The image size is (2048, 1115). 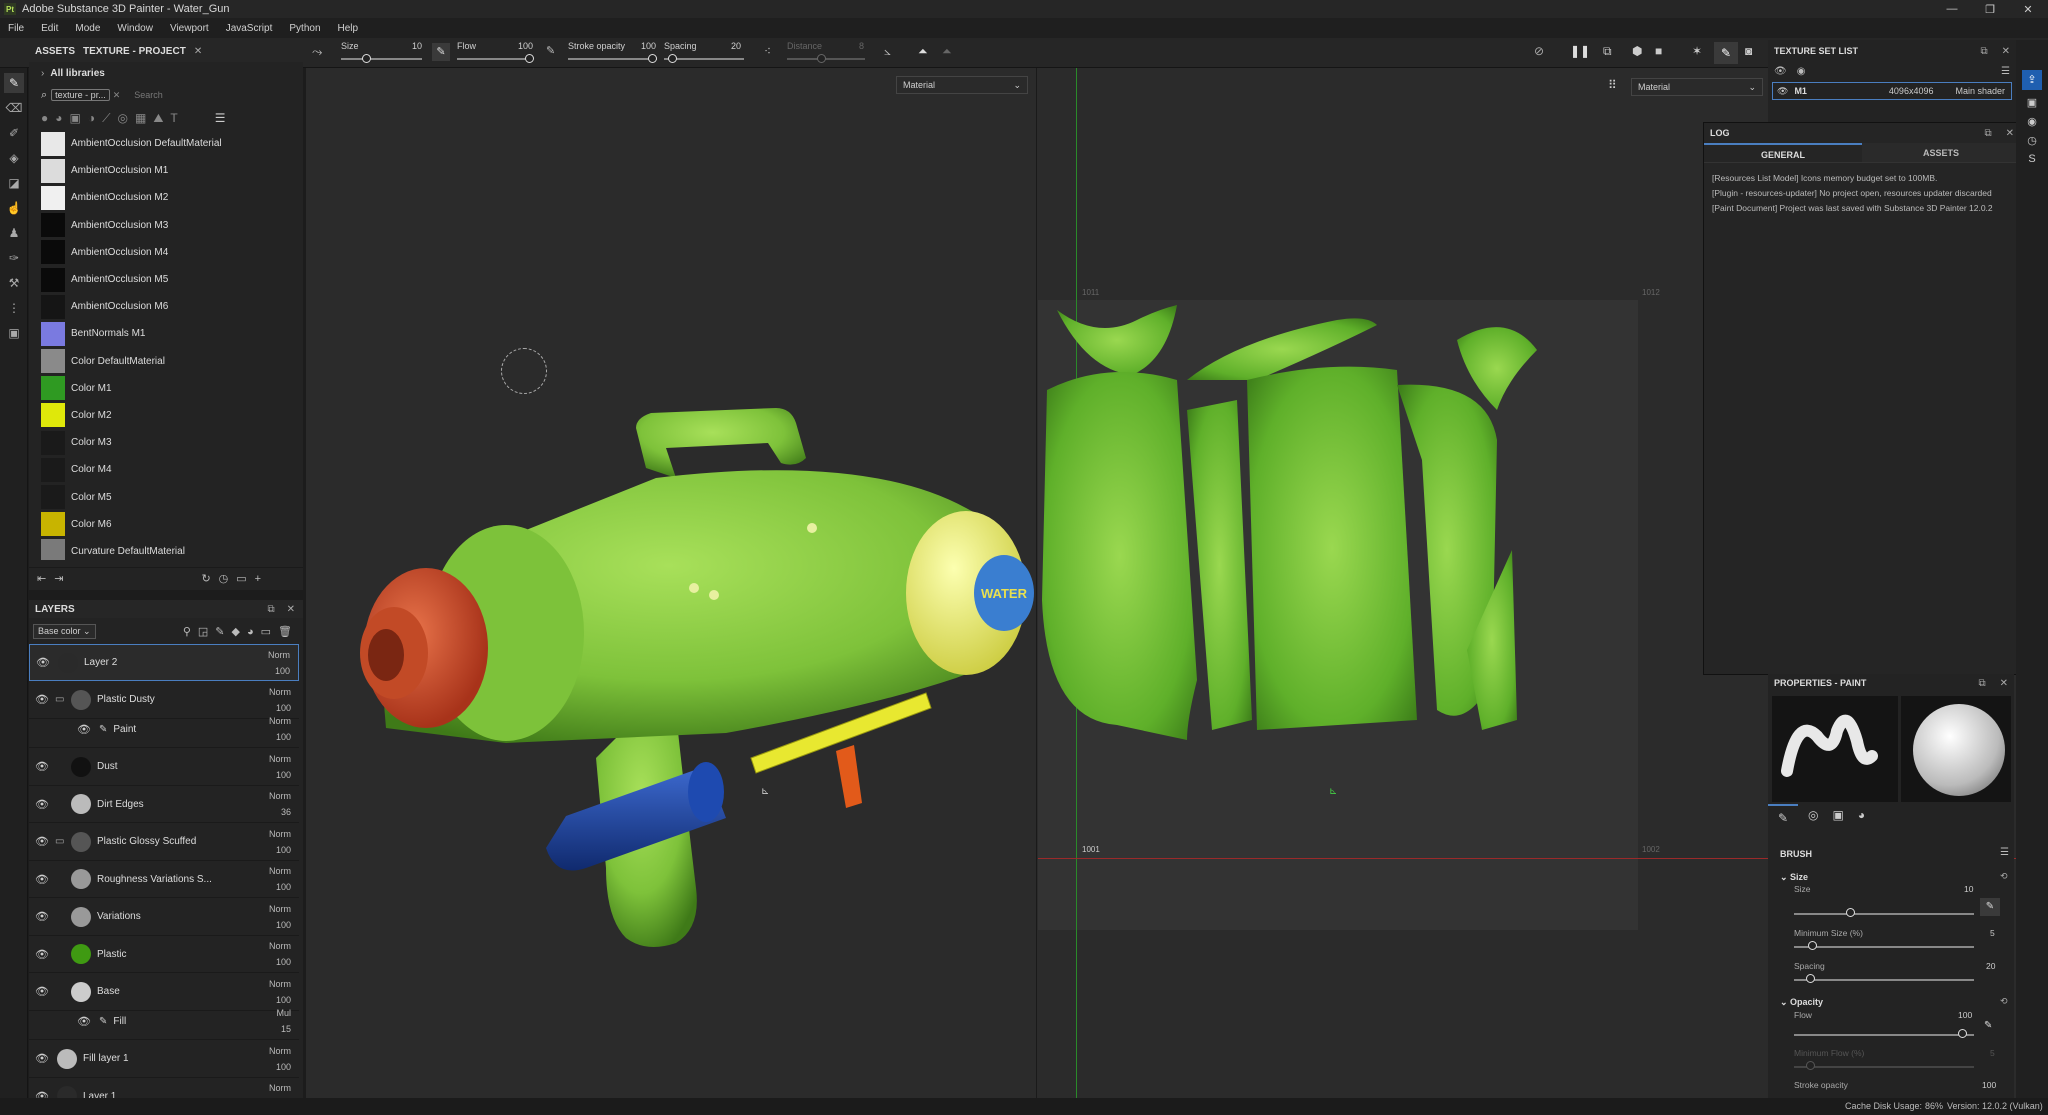 What do you see at coordinates (1952, 9) in the screenshot?
I see `minimize-button: —` at bounding box center [1952, 9].